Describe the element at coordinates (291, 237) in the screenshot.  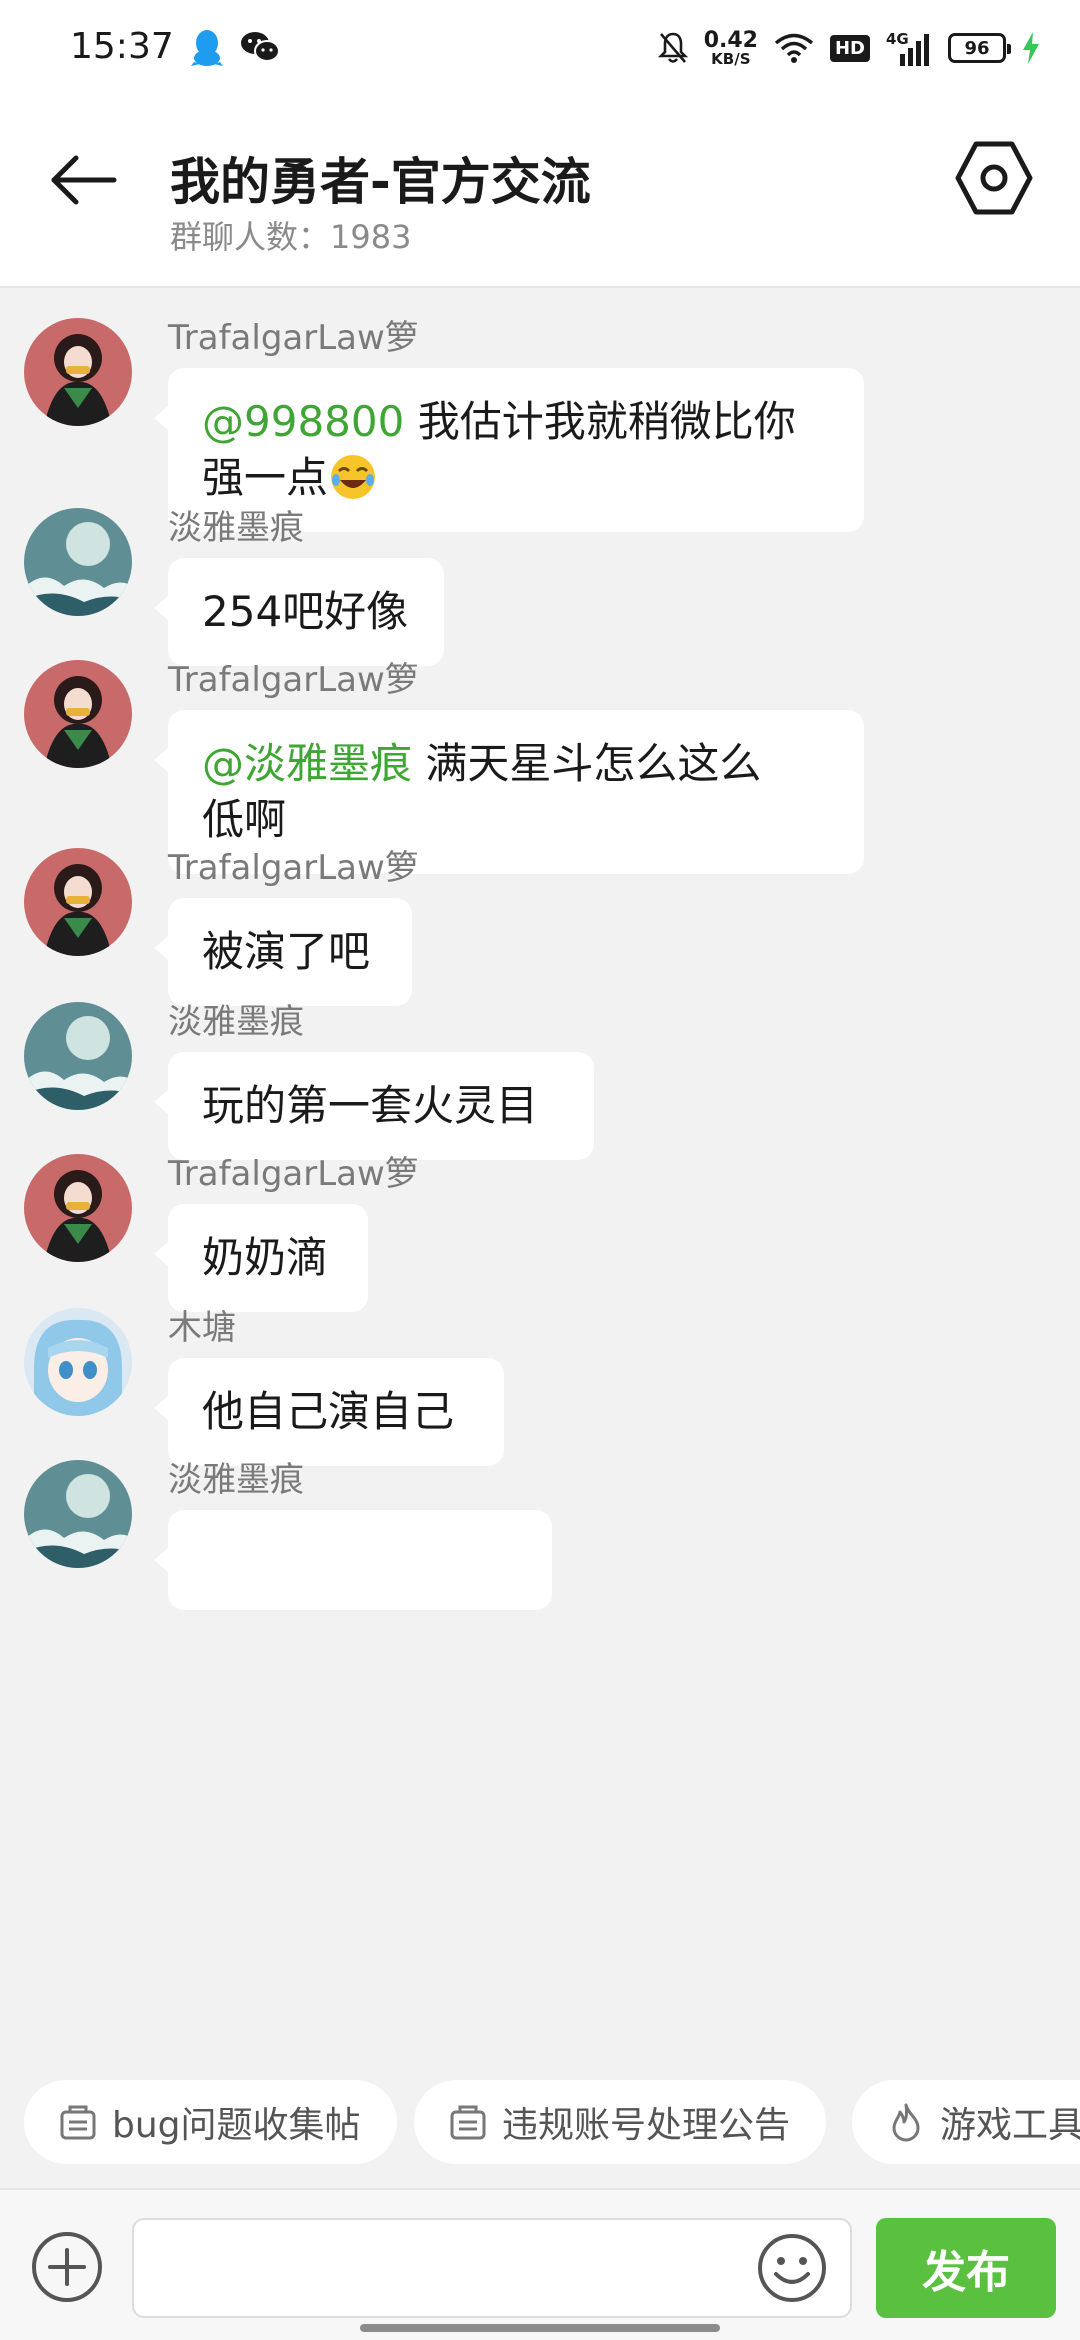
I see `member-count: 群聊人数：1983` at that location.